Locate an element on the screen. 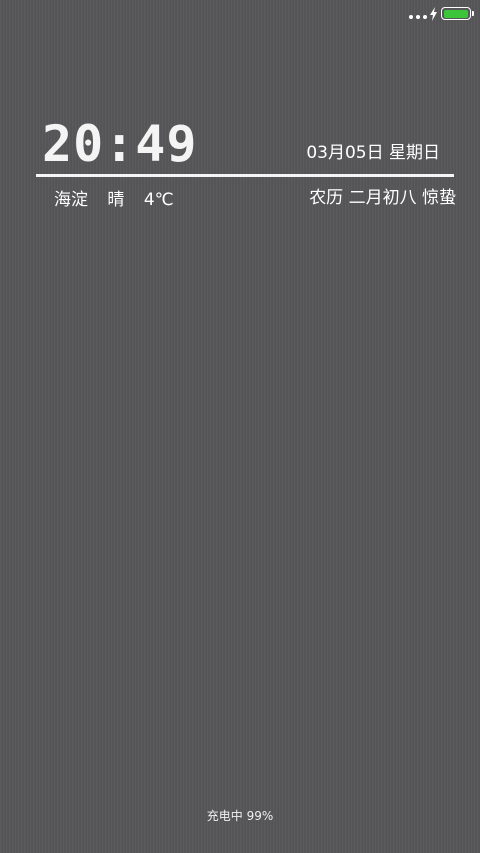  charging-bolt-icon is located at coordinates (433, 14).